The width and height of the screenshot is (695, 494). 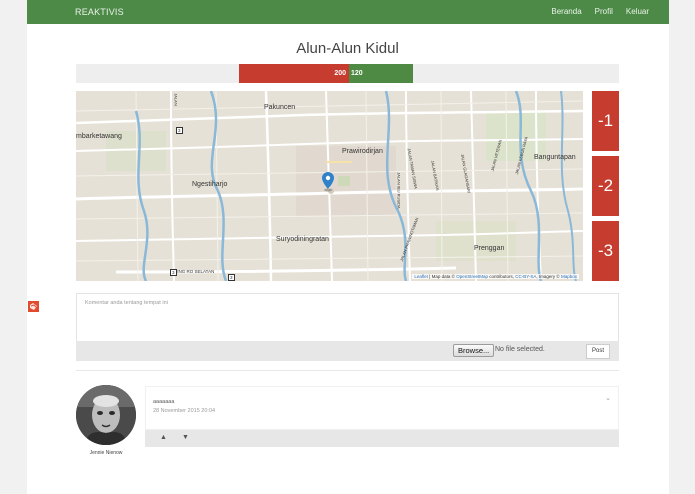 What do you see at coordinates (605, 121) in the screenshot?
I see `score-button-minus-1: -1` at bounding box center [605, 121].